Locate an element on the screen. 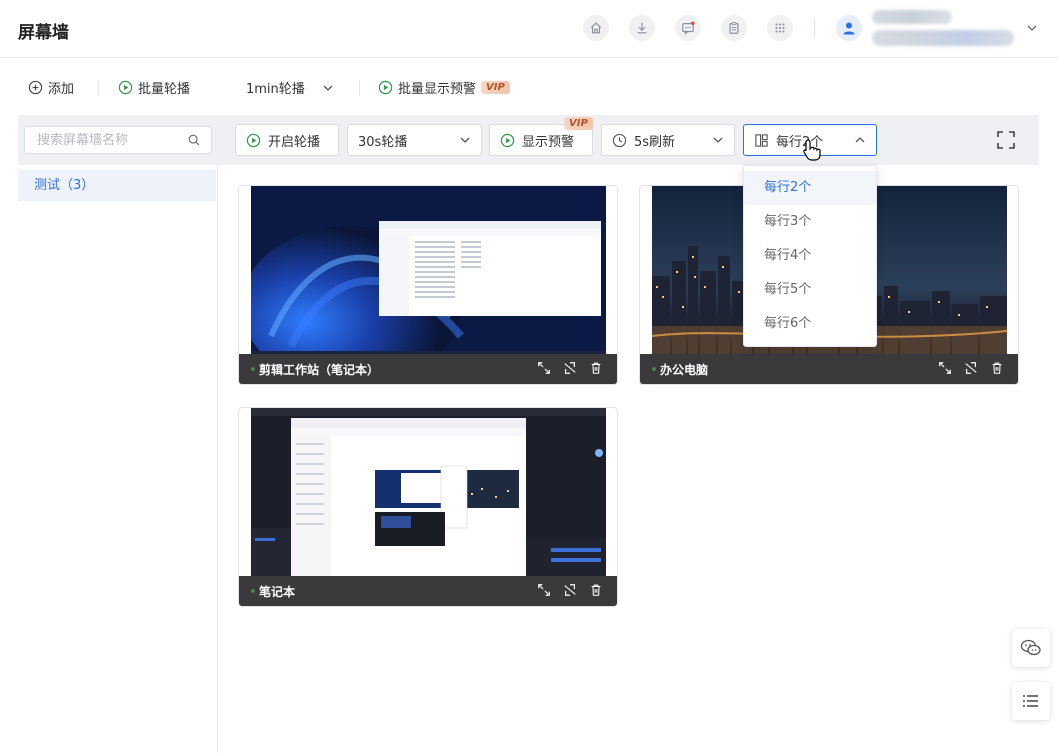  refresh-select-value: 5s刷新 is located at coordinates (655, 142).